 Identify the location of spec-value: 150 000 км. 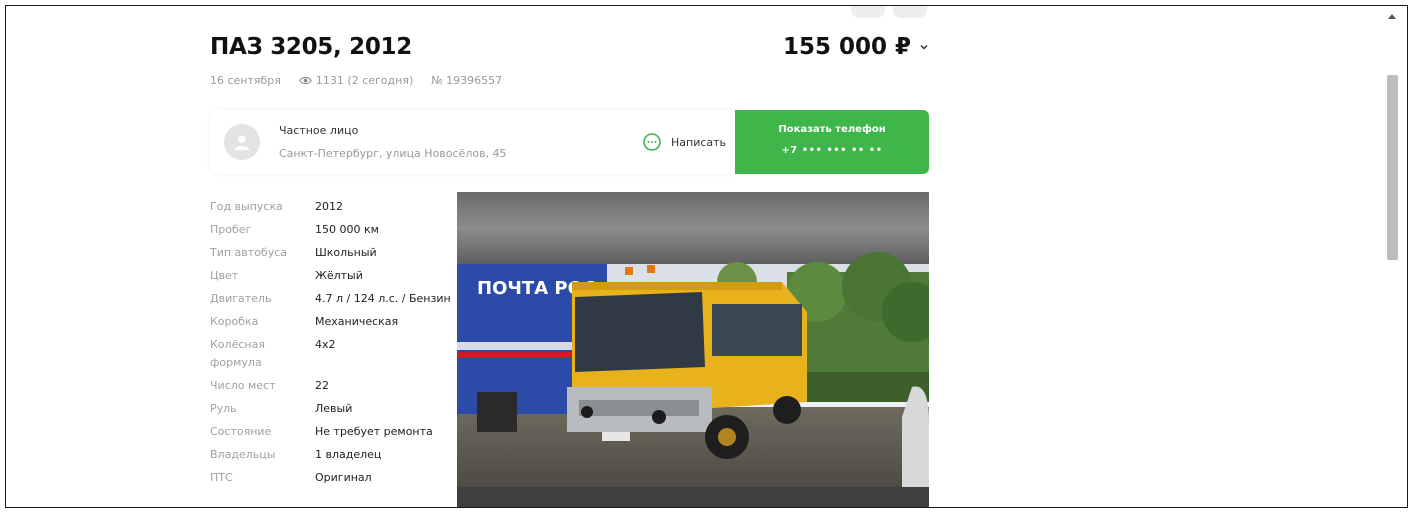
(347, 229).